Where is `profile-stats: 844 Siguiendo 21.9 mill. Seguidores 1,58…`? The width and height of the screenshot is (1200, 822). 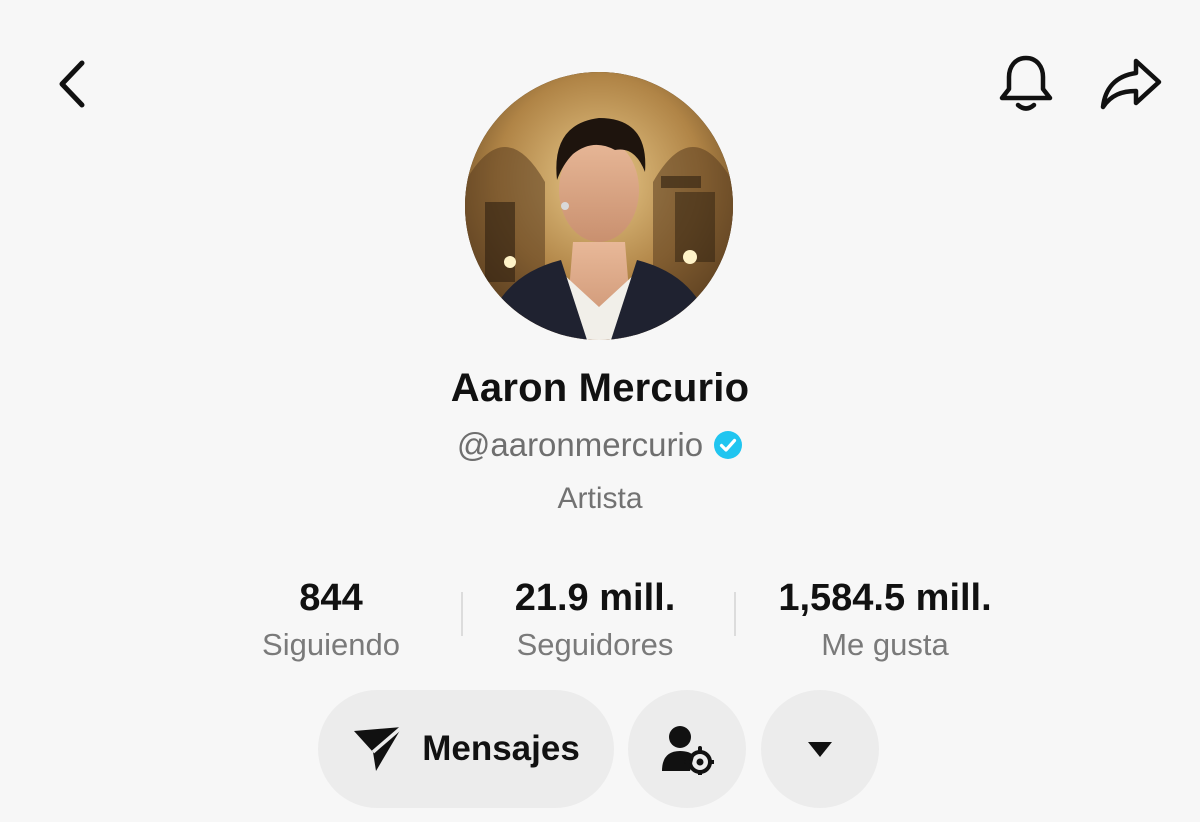 profile-stats: 844 Siguiendo 21.9 mill. Seguidores 1,58… is located at coordinates (635, 620).